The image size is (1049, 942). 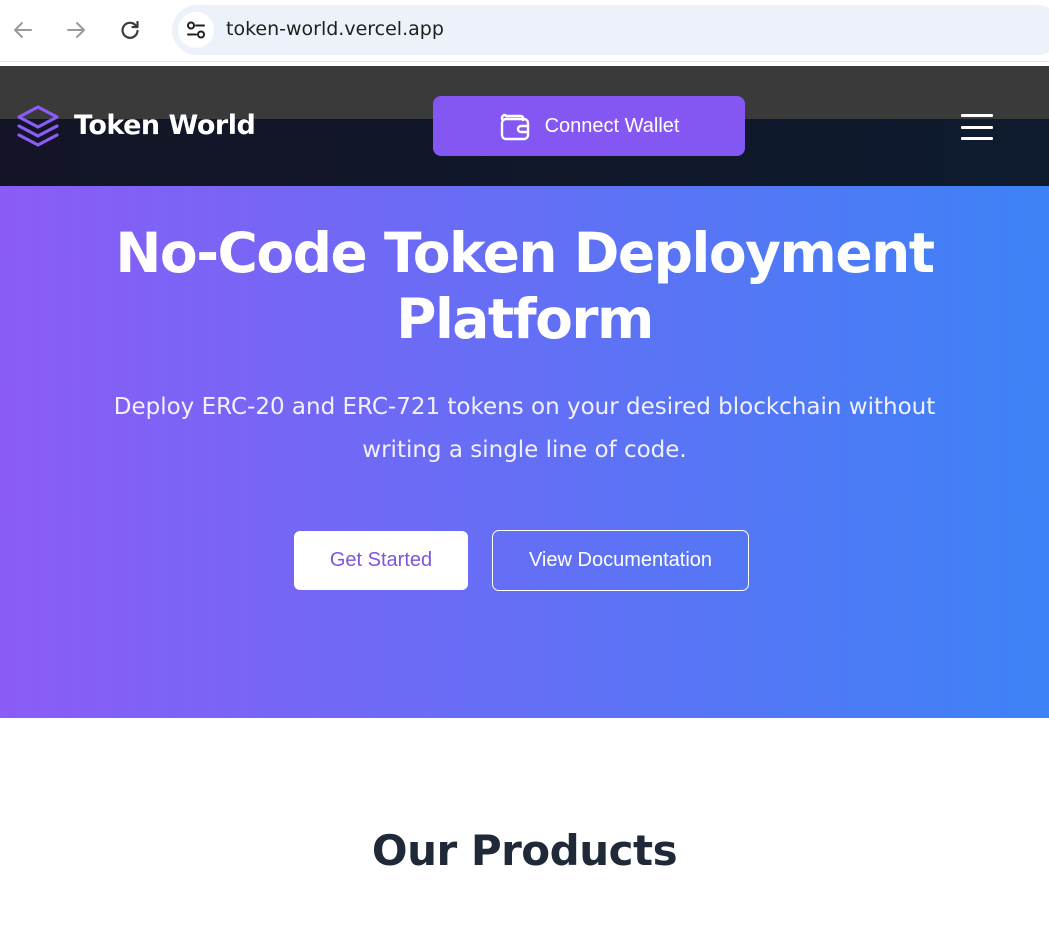 I want to click on forward-button, so click(x=76, y=30).